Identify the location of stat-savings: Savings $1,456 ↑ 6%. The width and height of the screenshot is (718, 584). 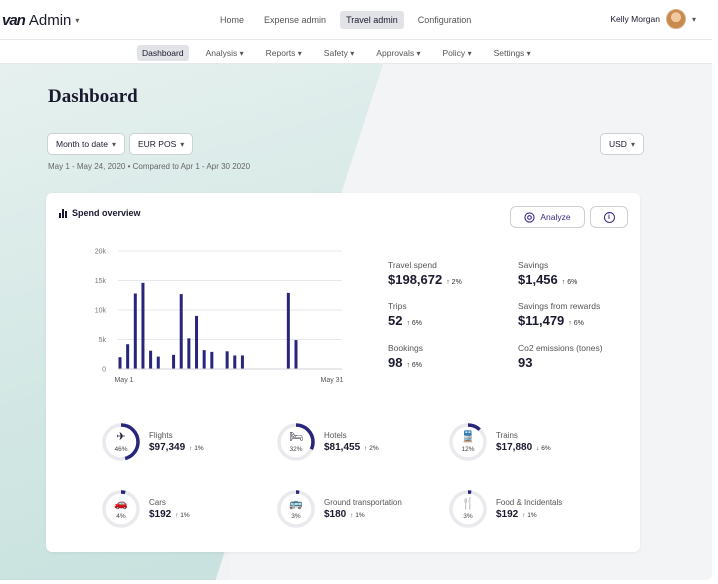
(547, 273).